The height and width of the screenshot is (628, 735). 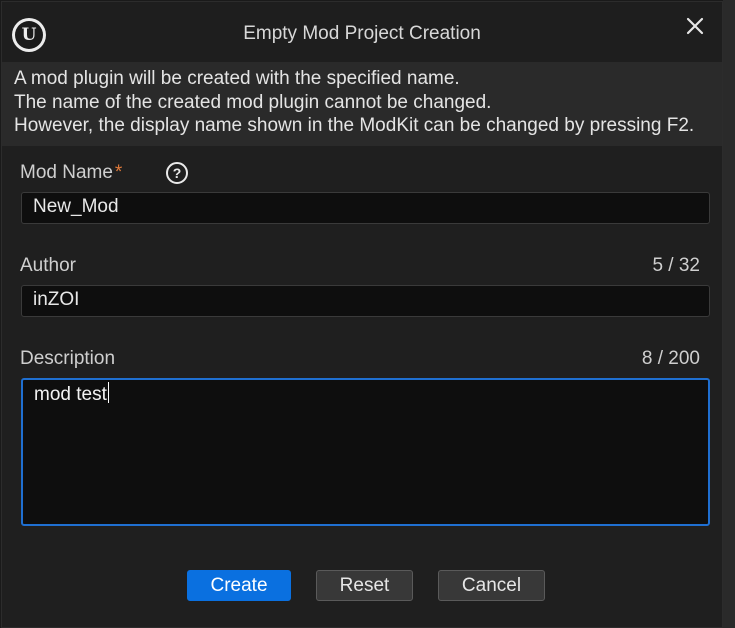 I want to click on title-bar: U Empty Mod Project Creation, so click(x=362, y=32).